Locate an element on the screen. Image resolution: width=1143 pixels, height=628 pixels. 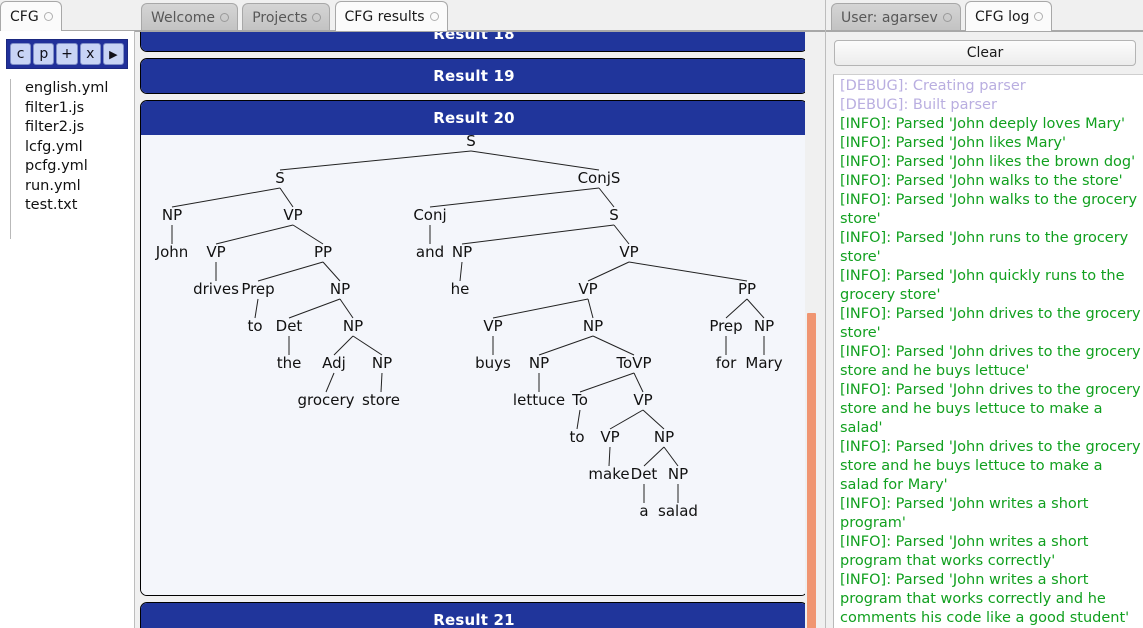
results-scrollbar is located at coordinates (812, 330).